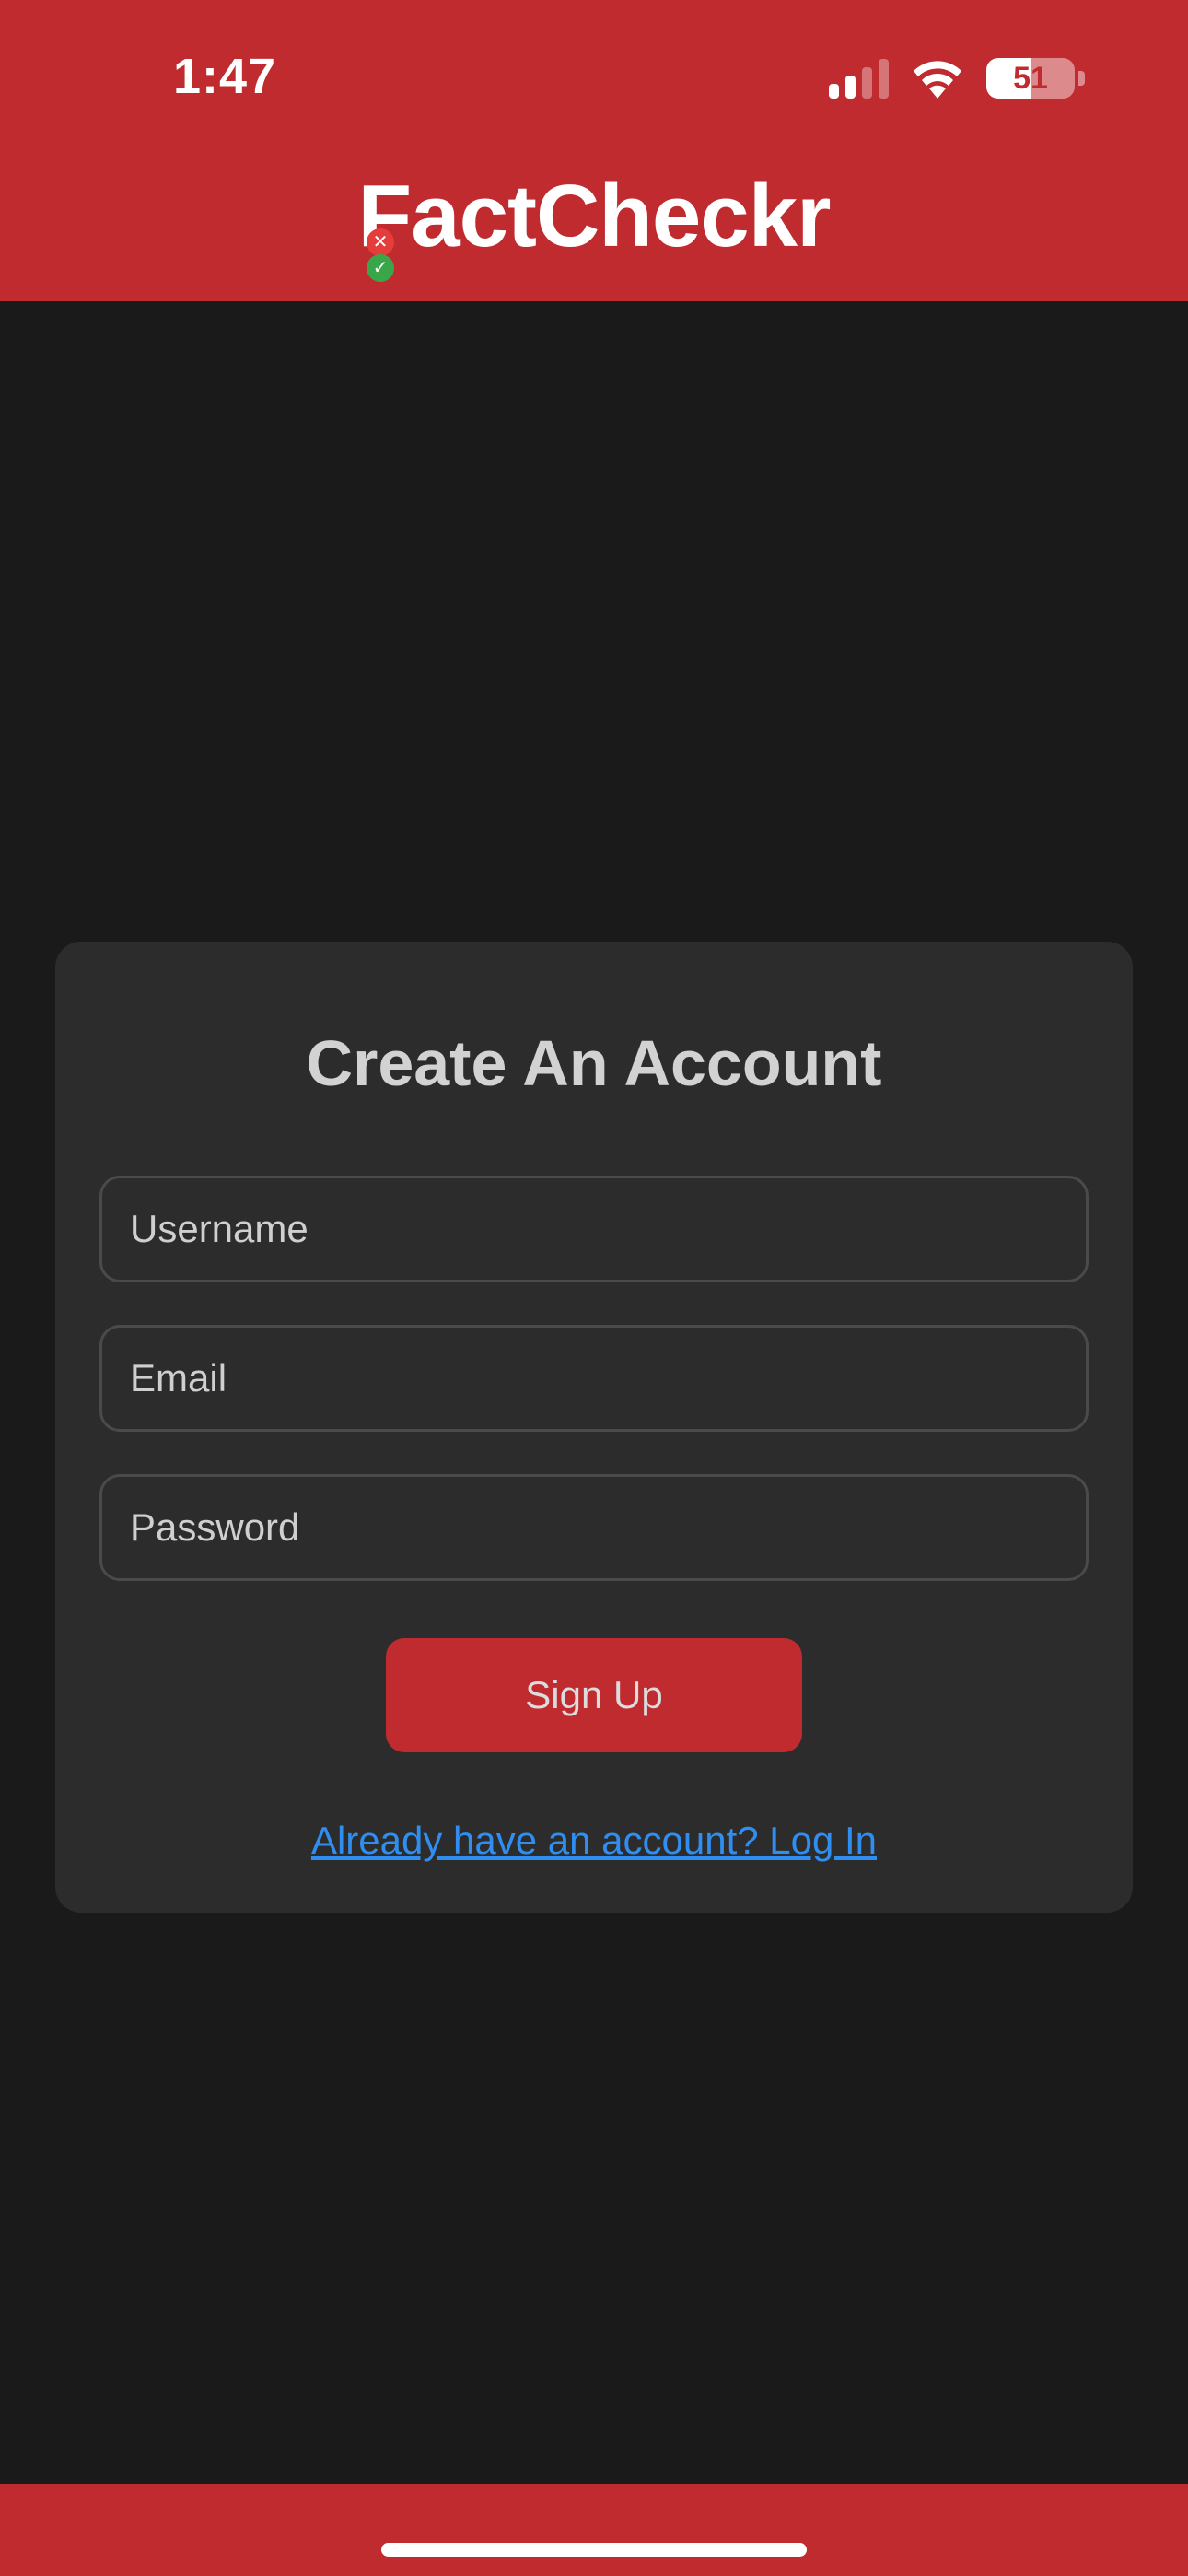  I want to click on status-icons: 51, so click(957, 78).